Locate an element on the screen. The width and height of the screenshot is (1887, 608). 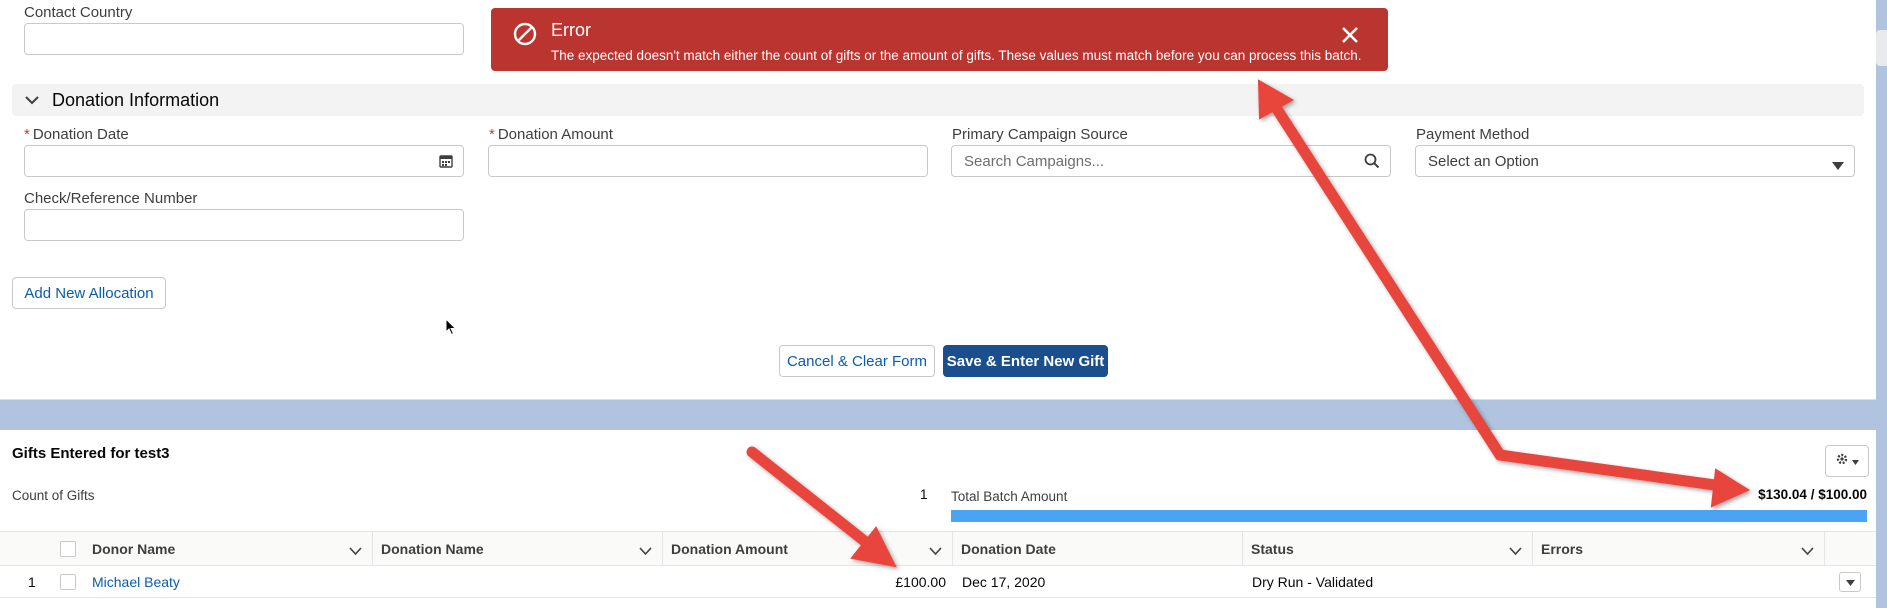
count-of-gifts-label: Count of Gifts is located at coordinates (53, 495).